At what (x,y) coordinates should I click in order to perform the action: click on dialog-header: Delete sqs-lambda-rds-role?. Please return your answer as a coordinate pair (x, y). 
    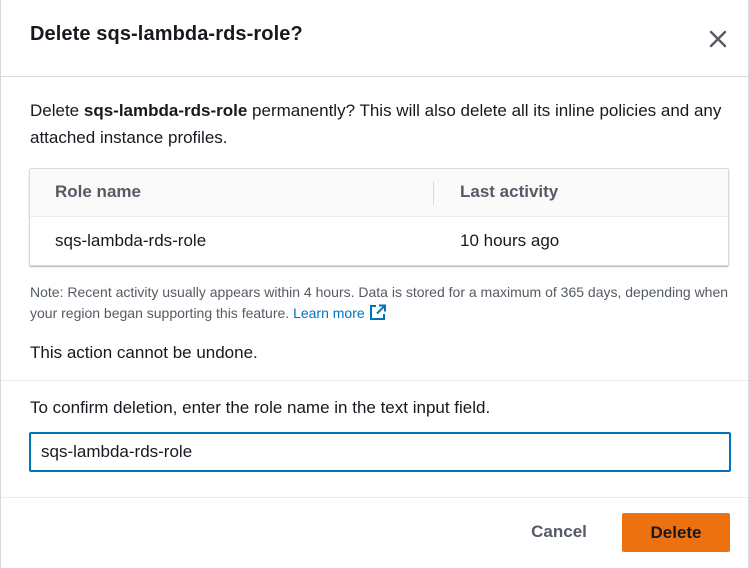
    Looking at the image, I should click on (374, 38).